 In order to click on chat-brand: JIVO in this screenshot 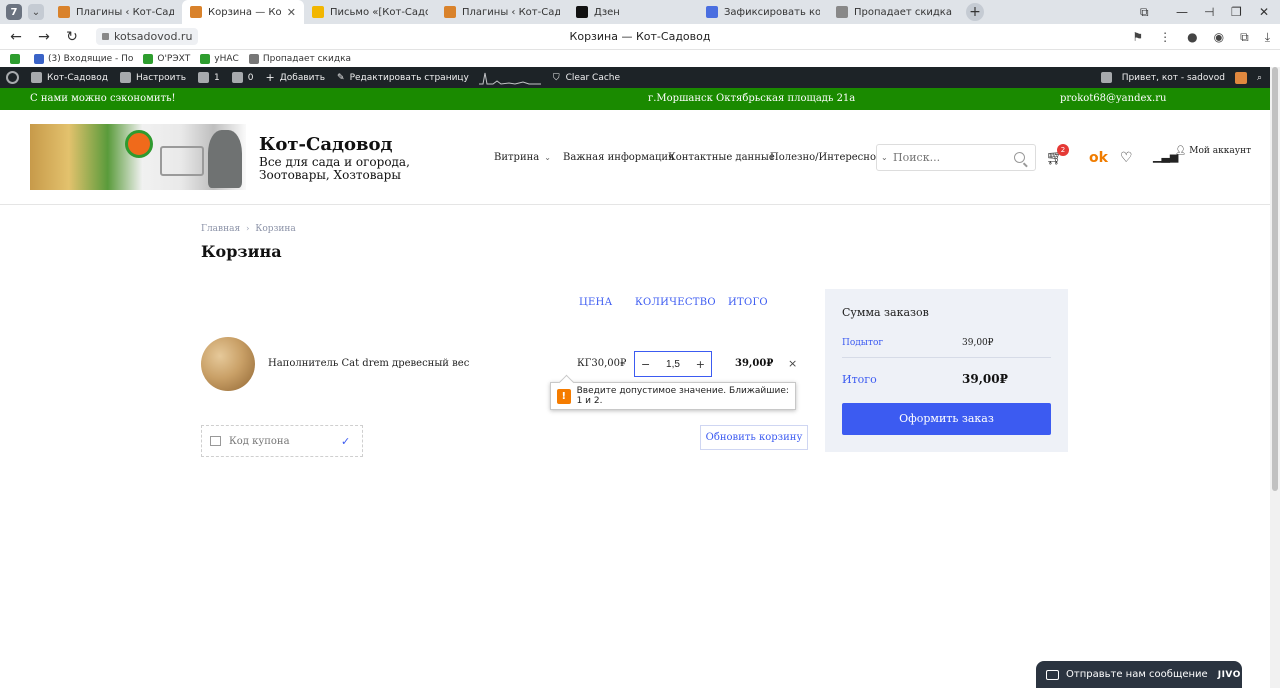, I will do `click(1229, 674)`.